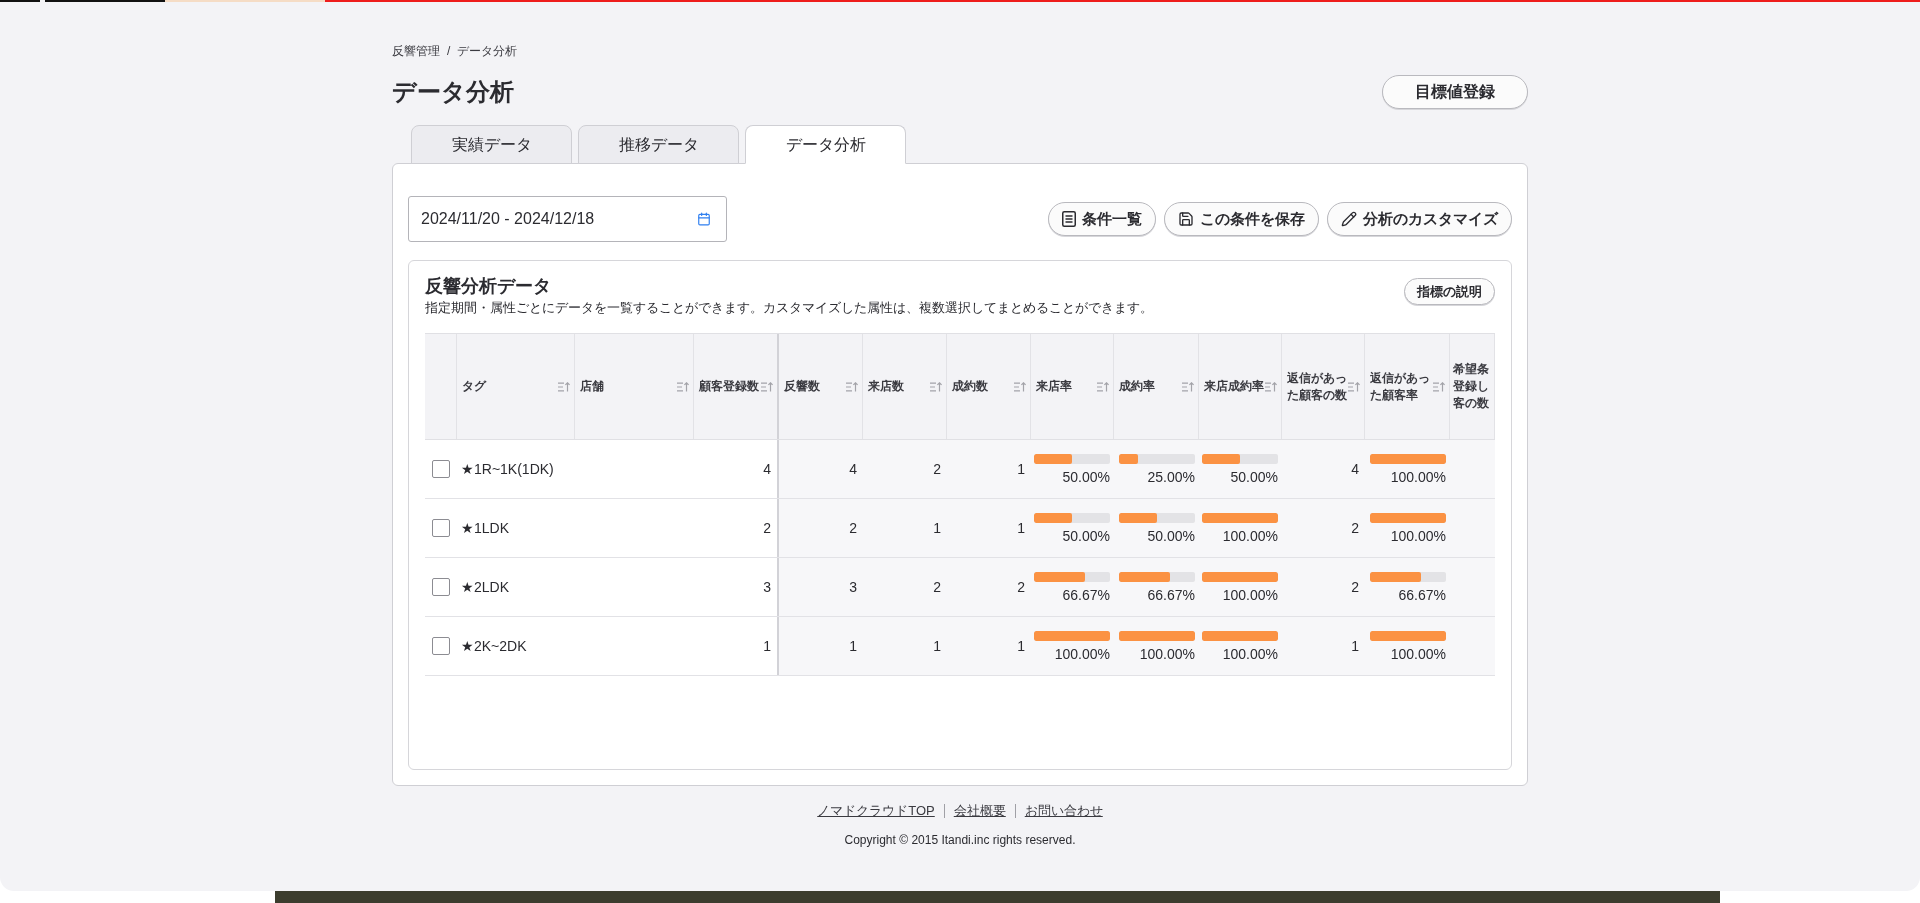  Describe the element at coordinates (491, 144) in the screenshot. I see `tab: 実績データ` at that location.